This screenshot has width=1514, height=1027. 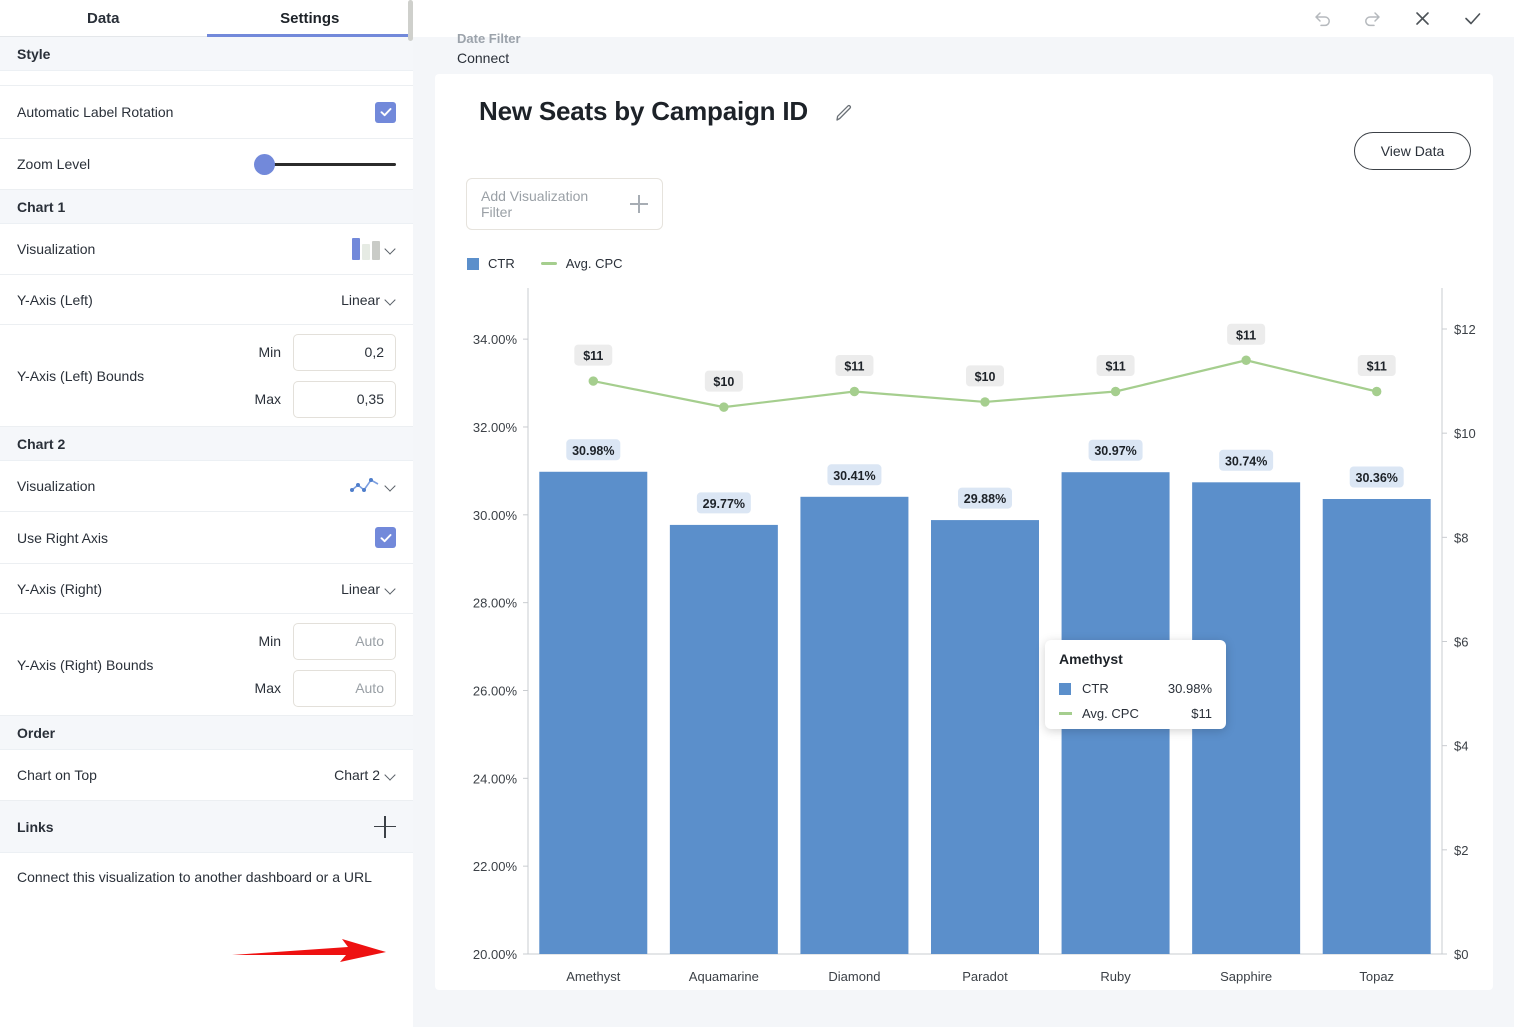 What do you see at coordinates (593, 451) in the screenshot?
I see `svg-text: 30.98%` at bounding box center [593, 451].